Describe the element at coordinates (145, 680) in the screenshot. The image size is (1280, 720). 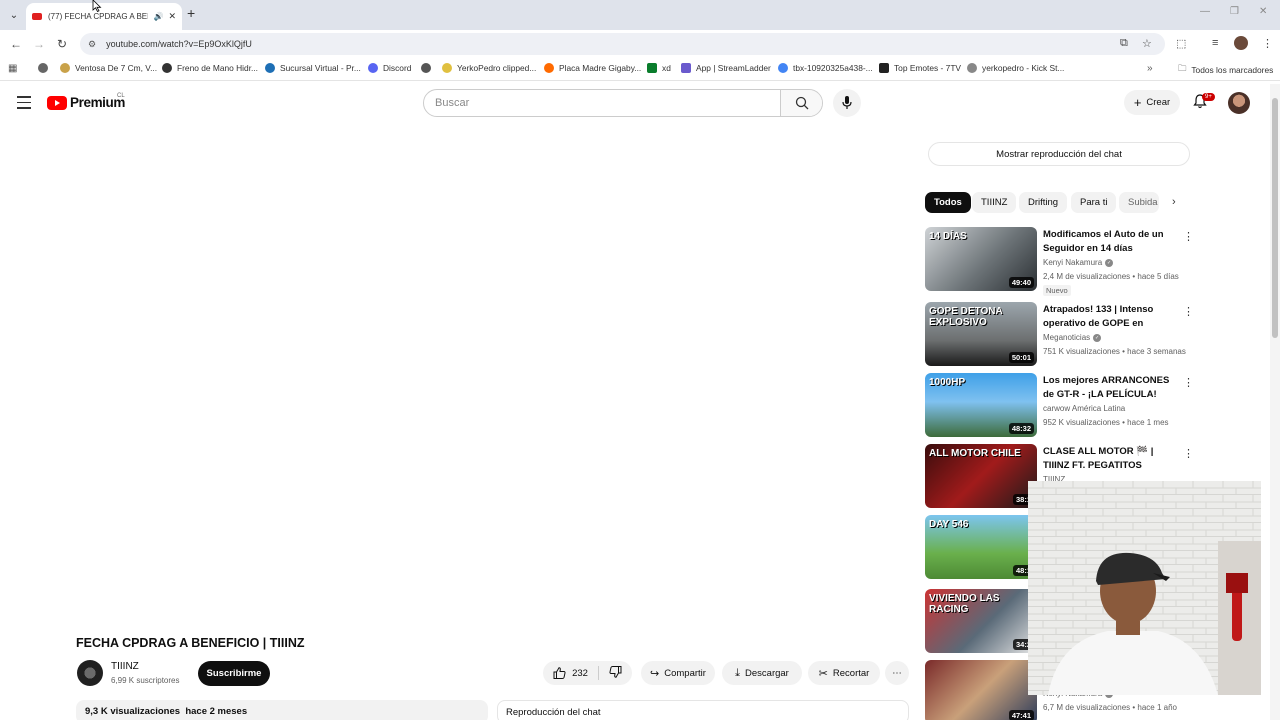
I see `subscriber-count: 6,99 K suscriptores` at that location.